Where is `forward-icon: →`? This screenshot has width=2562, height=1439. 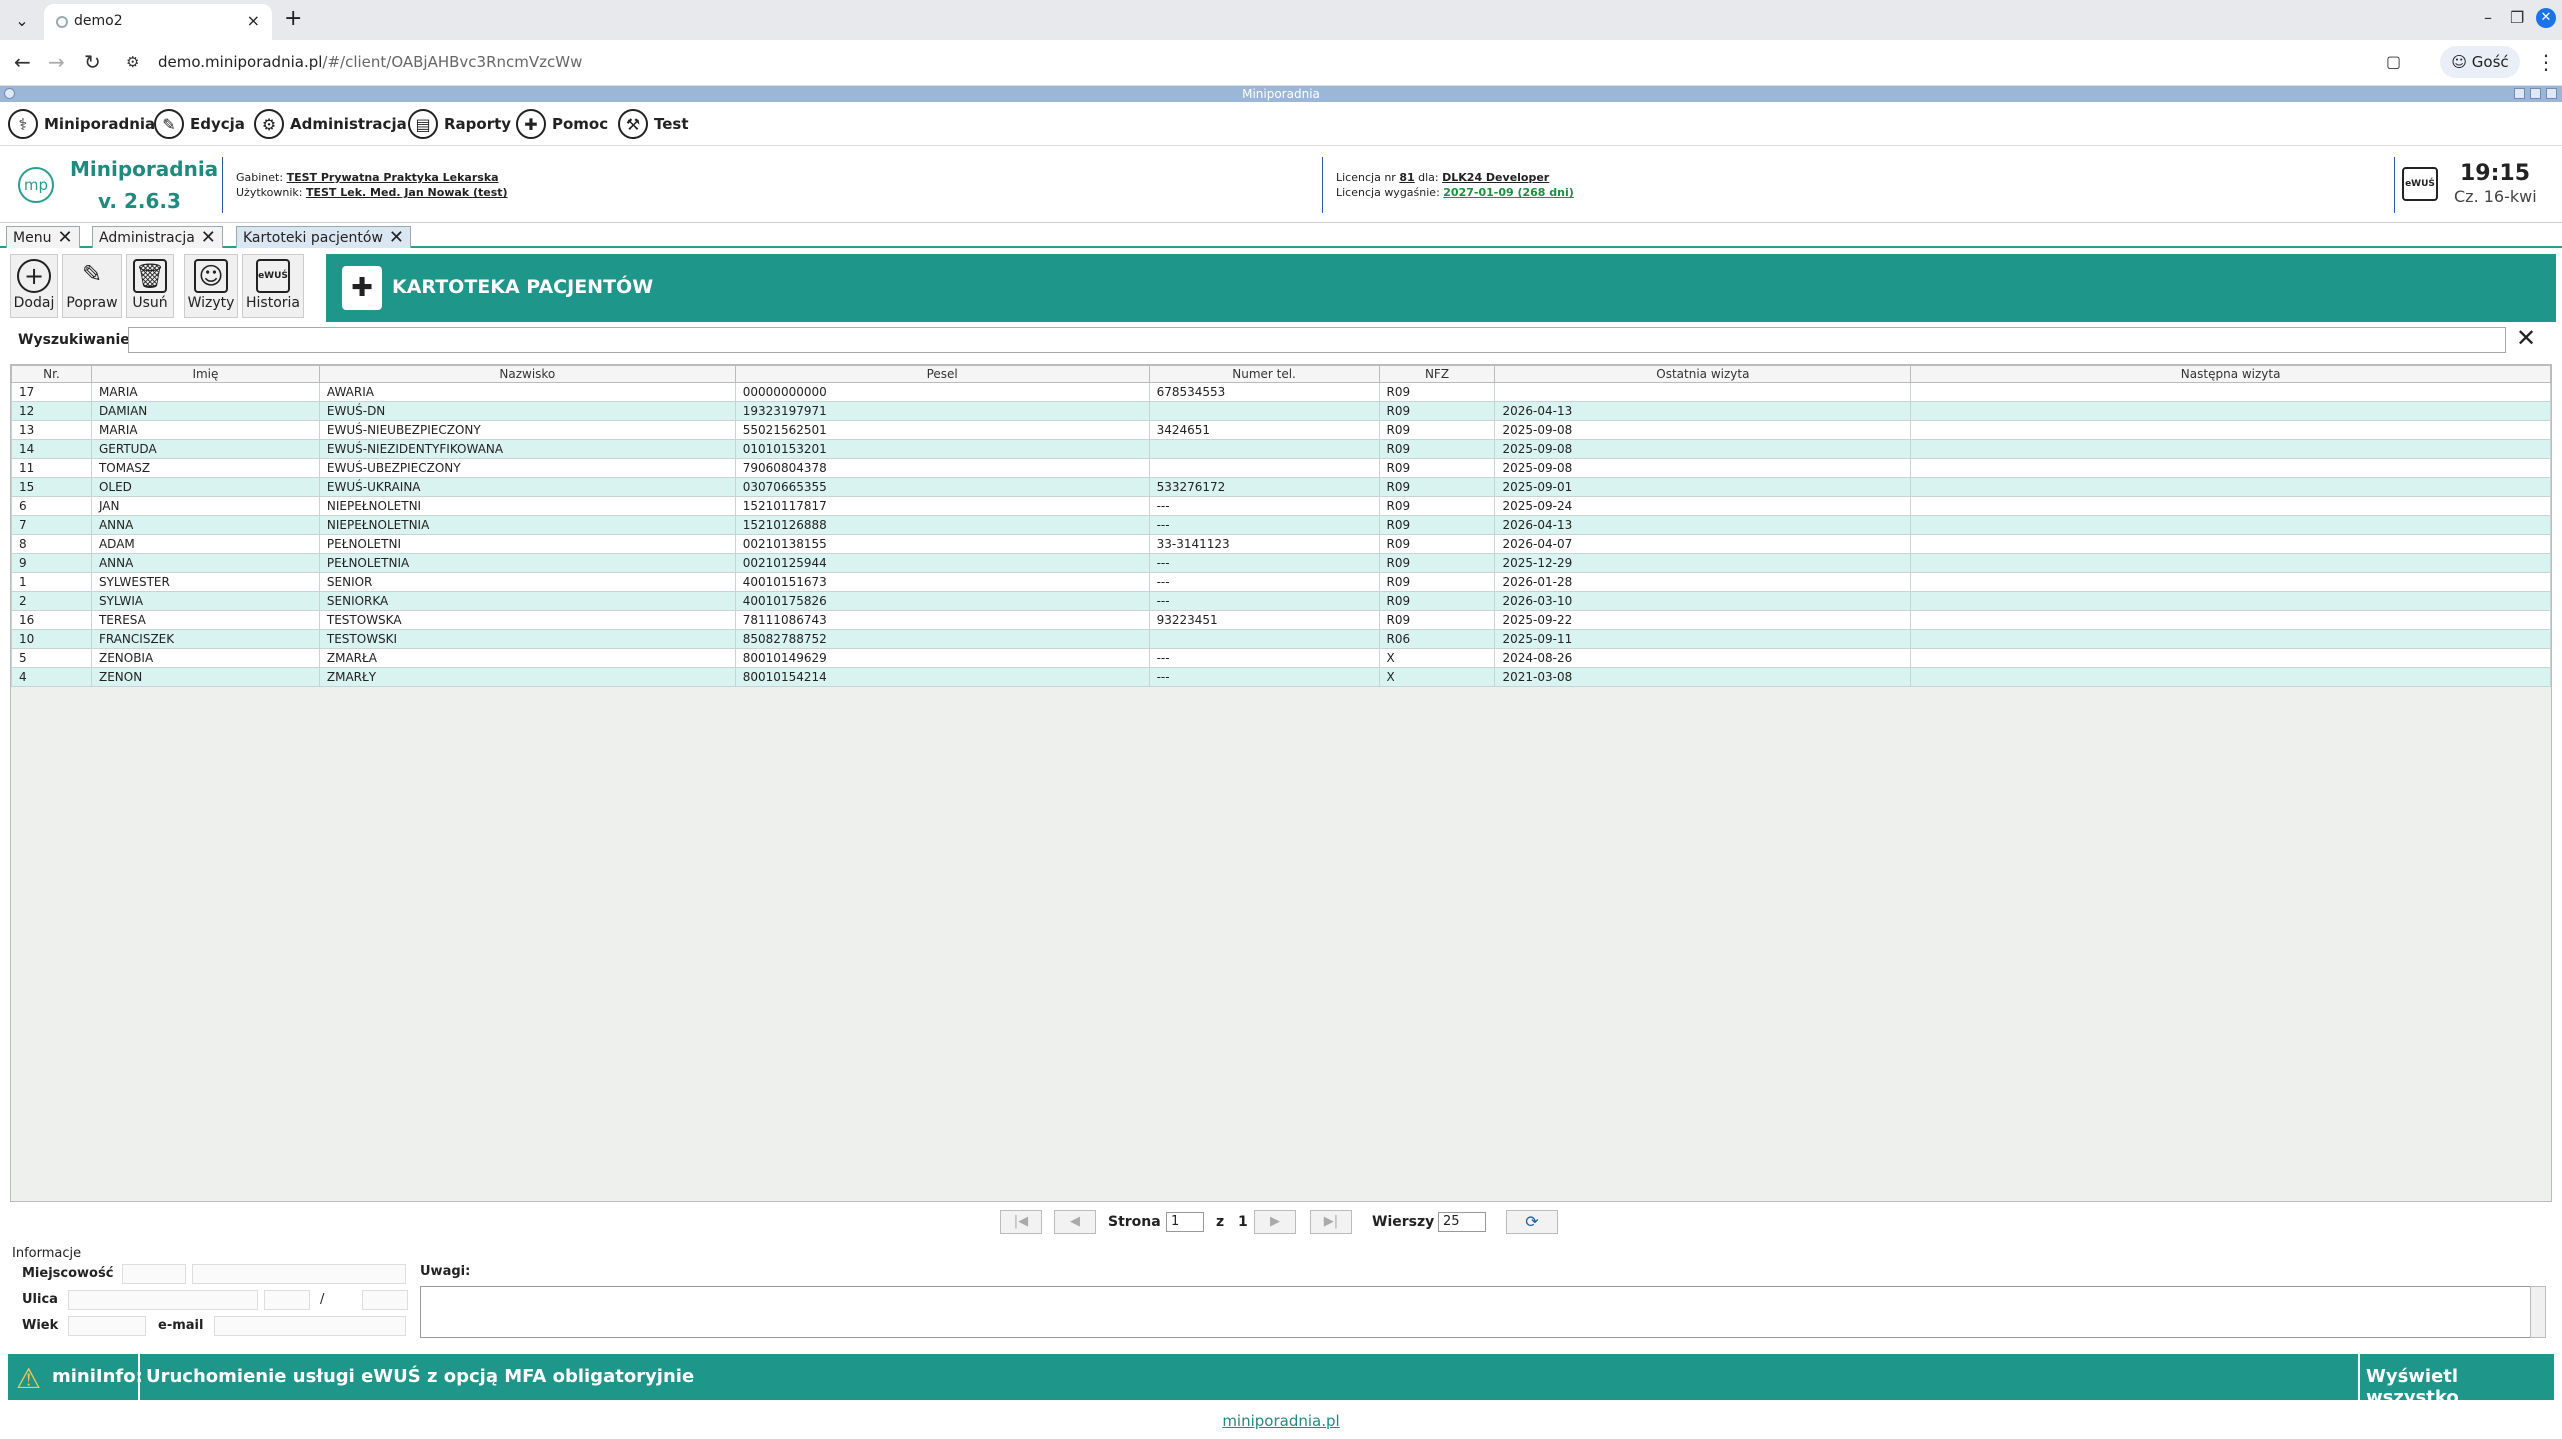
forward-icon: → is located at coordinates (56, 62).